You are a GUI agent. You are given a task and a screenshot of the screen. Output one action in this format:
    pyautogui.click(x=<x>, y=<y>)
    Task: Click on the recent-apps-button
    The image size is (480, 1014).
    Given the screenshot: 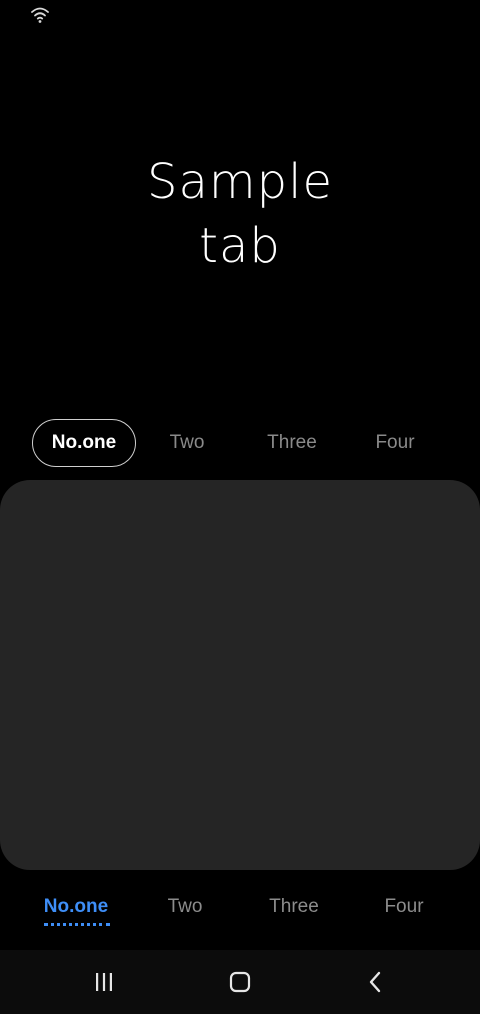 What is the action you would take?
    pyautogui.click(x=104, y=982)
    